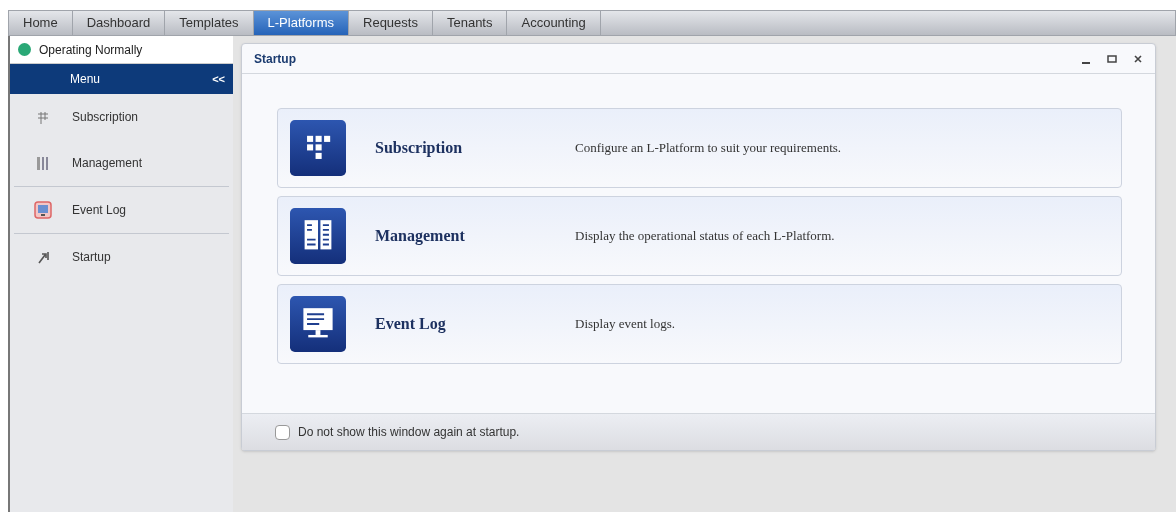 The image size is (1176, 512). Describe the element at coordinates (470, 23) in the screenshot. I see `nav-tab: Tenants` at that location.